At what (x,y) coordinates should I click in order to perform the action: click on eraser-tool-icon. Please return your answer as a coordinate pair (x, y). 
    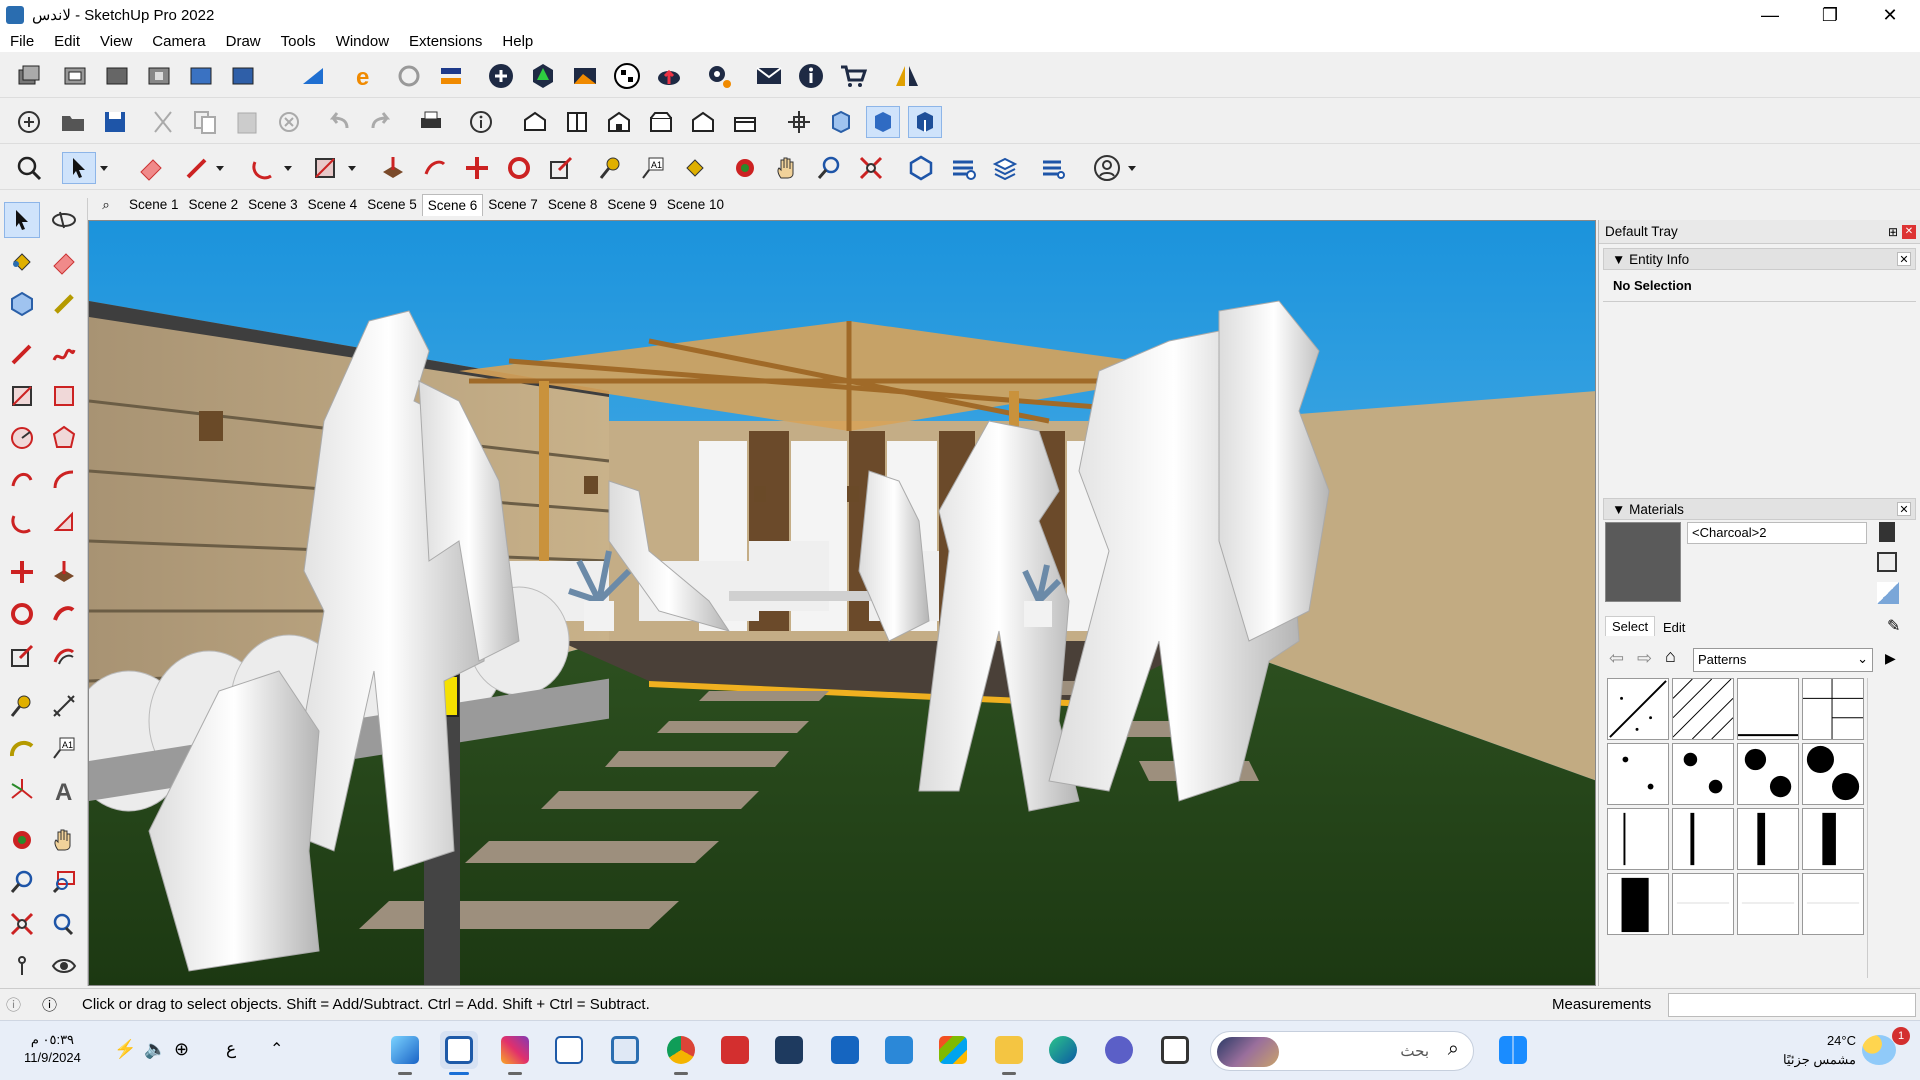
    Looking at the image, I should click on (151, 168).